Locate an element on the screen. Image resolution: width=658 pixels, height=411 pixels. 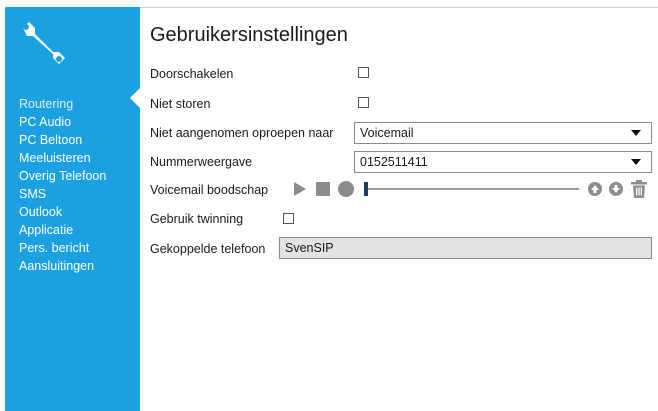
voicemail-progress-track is located at coordinates (471, 189).